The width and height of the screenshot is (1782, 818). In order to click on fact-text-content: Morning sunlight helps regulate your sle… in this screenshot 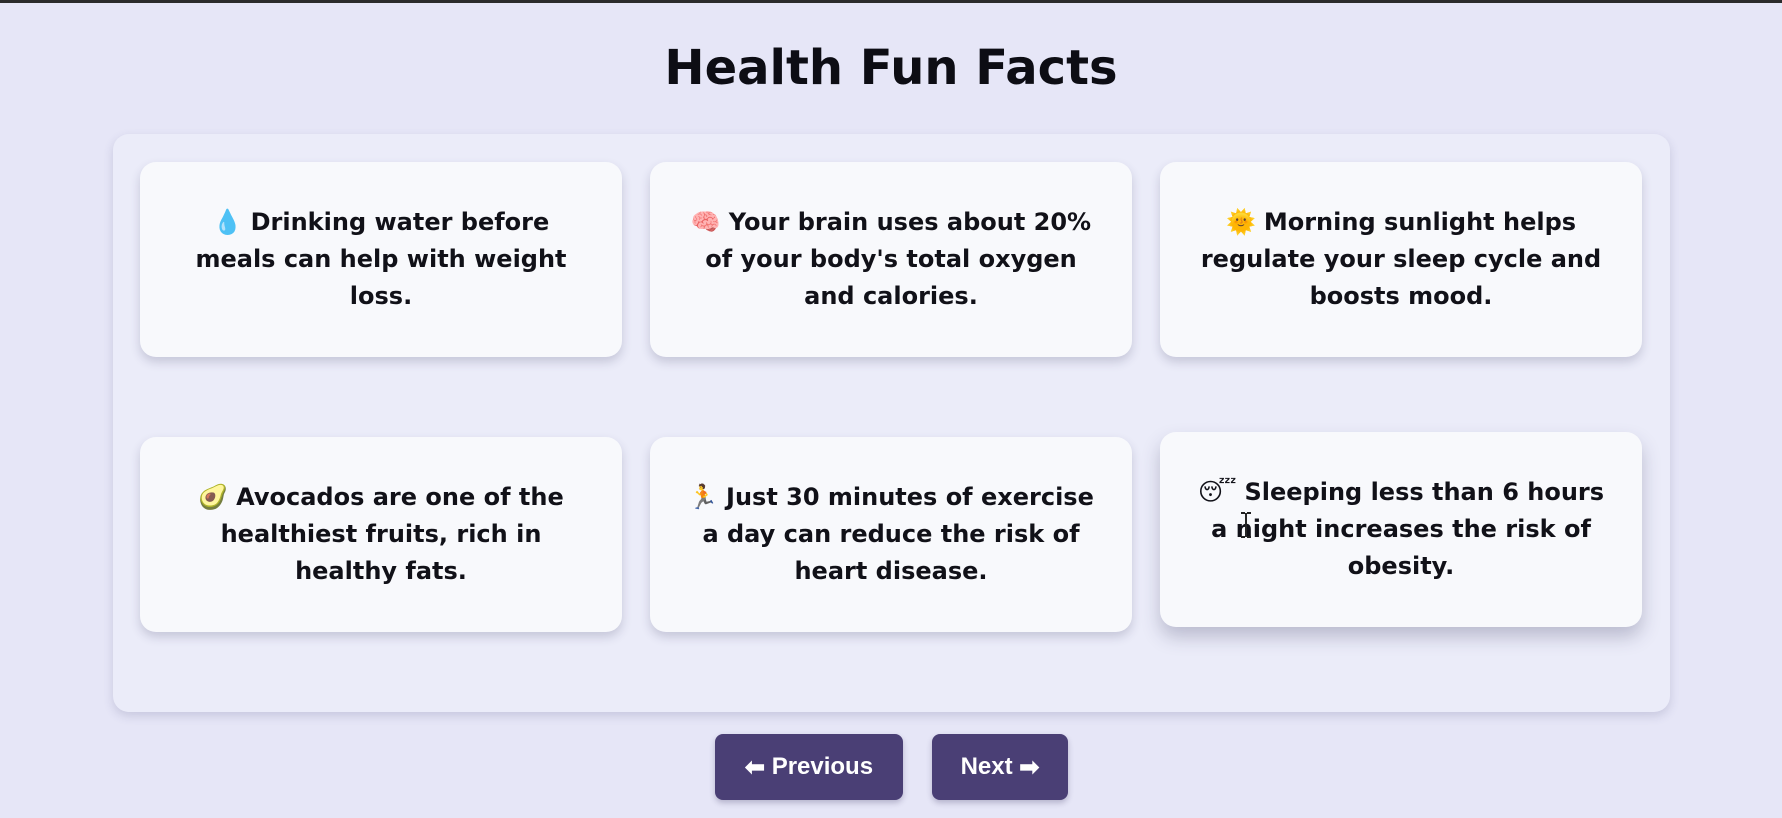, I will do `click(1401, 259)`.